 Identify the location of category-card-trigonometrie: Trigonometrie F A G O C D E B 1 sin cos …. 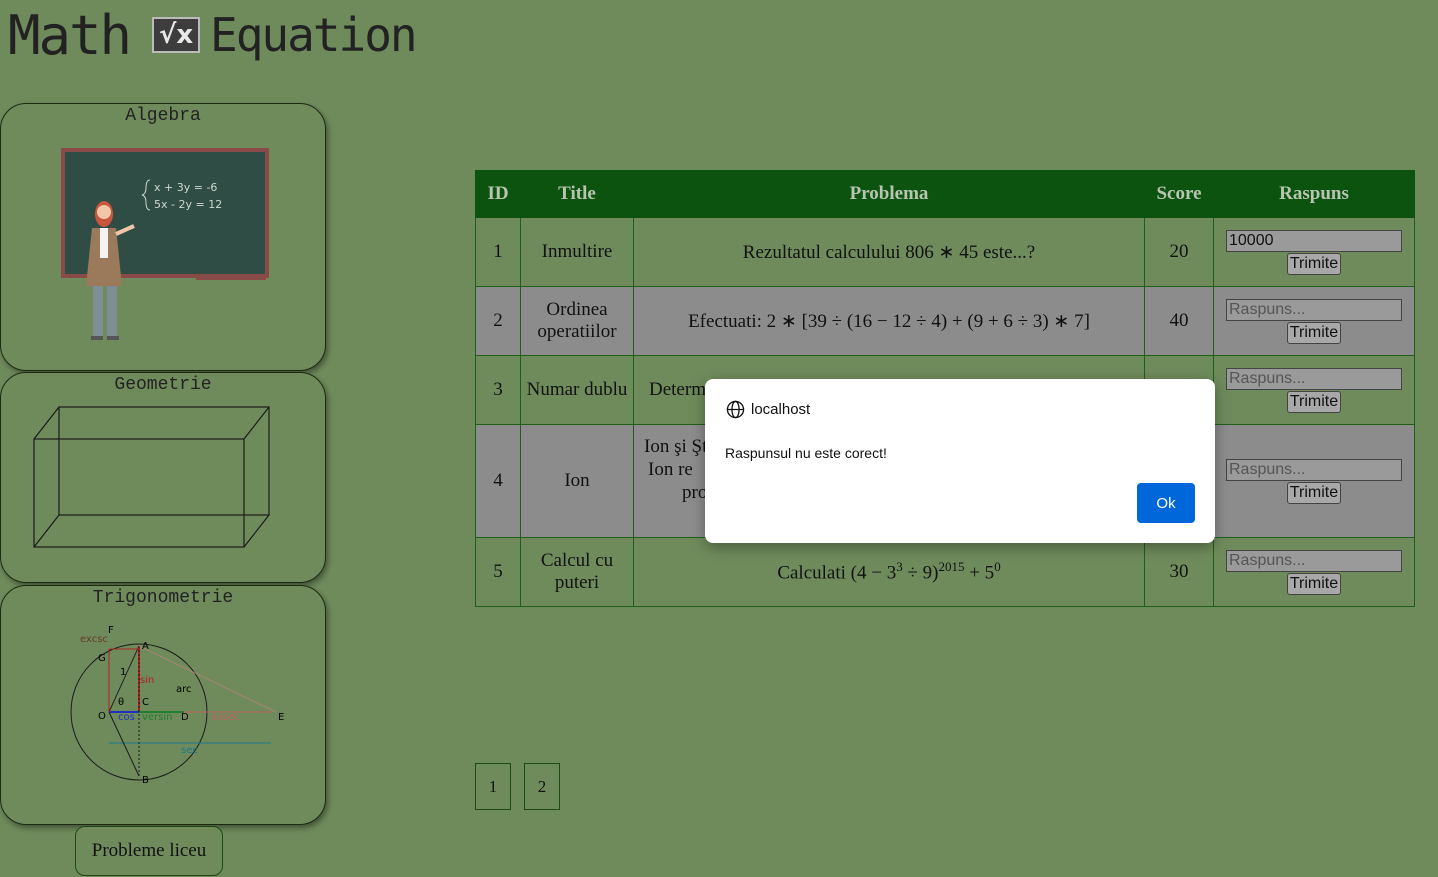
(163, 705).